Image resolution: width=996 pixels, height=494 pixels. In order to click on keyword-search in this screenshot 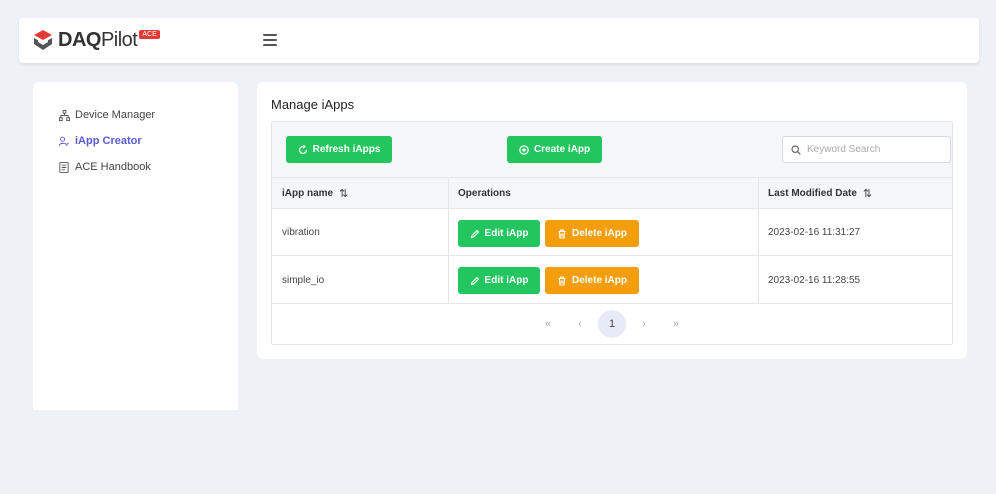, I will do `click(866, 149)`.